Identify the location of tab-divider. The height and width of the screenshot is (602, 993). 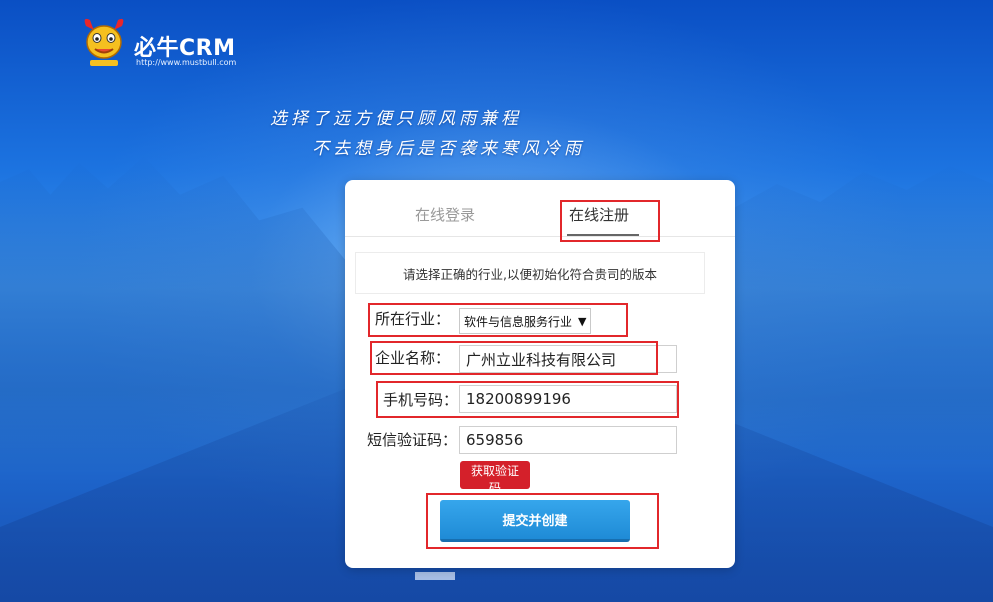
(540, 236).